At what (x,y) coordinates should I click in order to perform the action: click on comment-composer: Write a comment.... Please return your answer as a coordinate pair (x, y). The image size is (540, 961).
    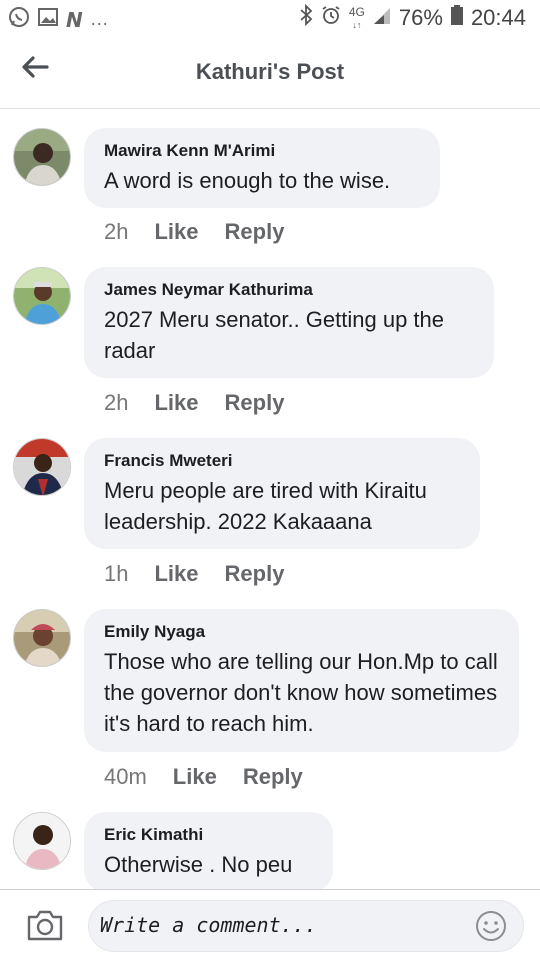
    Looking at the image, I should click on (270, 925).